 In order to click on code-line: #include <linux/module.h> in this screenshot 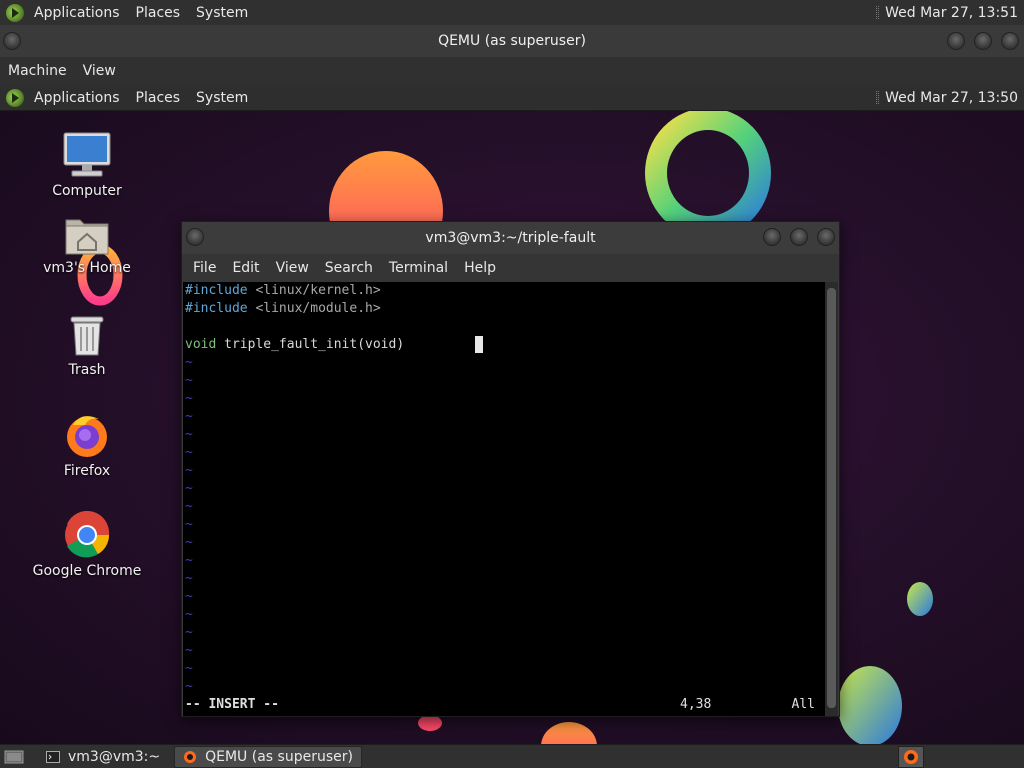, I will do `click(283, 308)`.